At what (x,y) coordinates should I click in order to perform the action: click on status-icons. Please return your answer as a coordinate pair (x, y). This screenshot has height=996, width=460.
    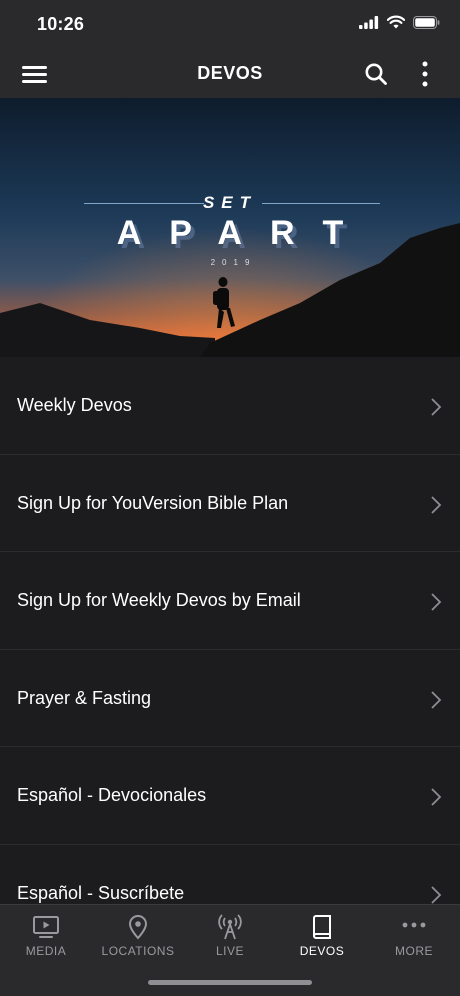
    Looking at the image, I should click on (399, 22).